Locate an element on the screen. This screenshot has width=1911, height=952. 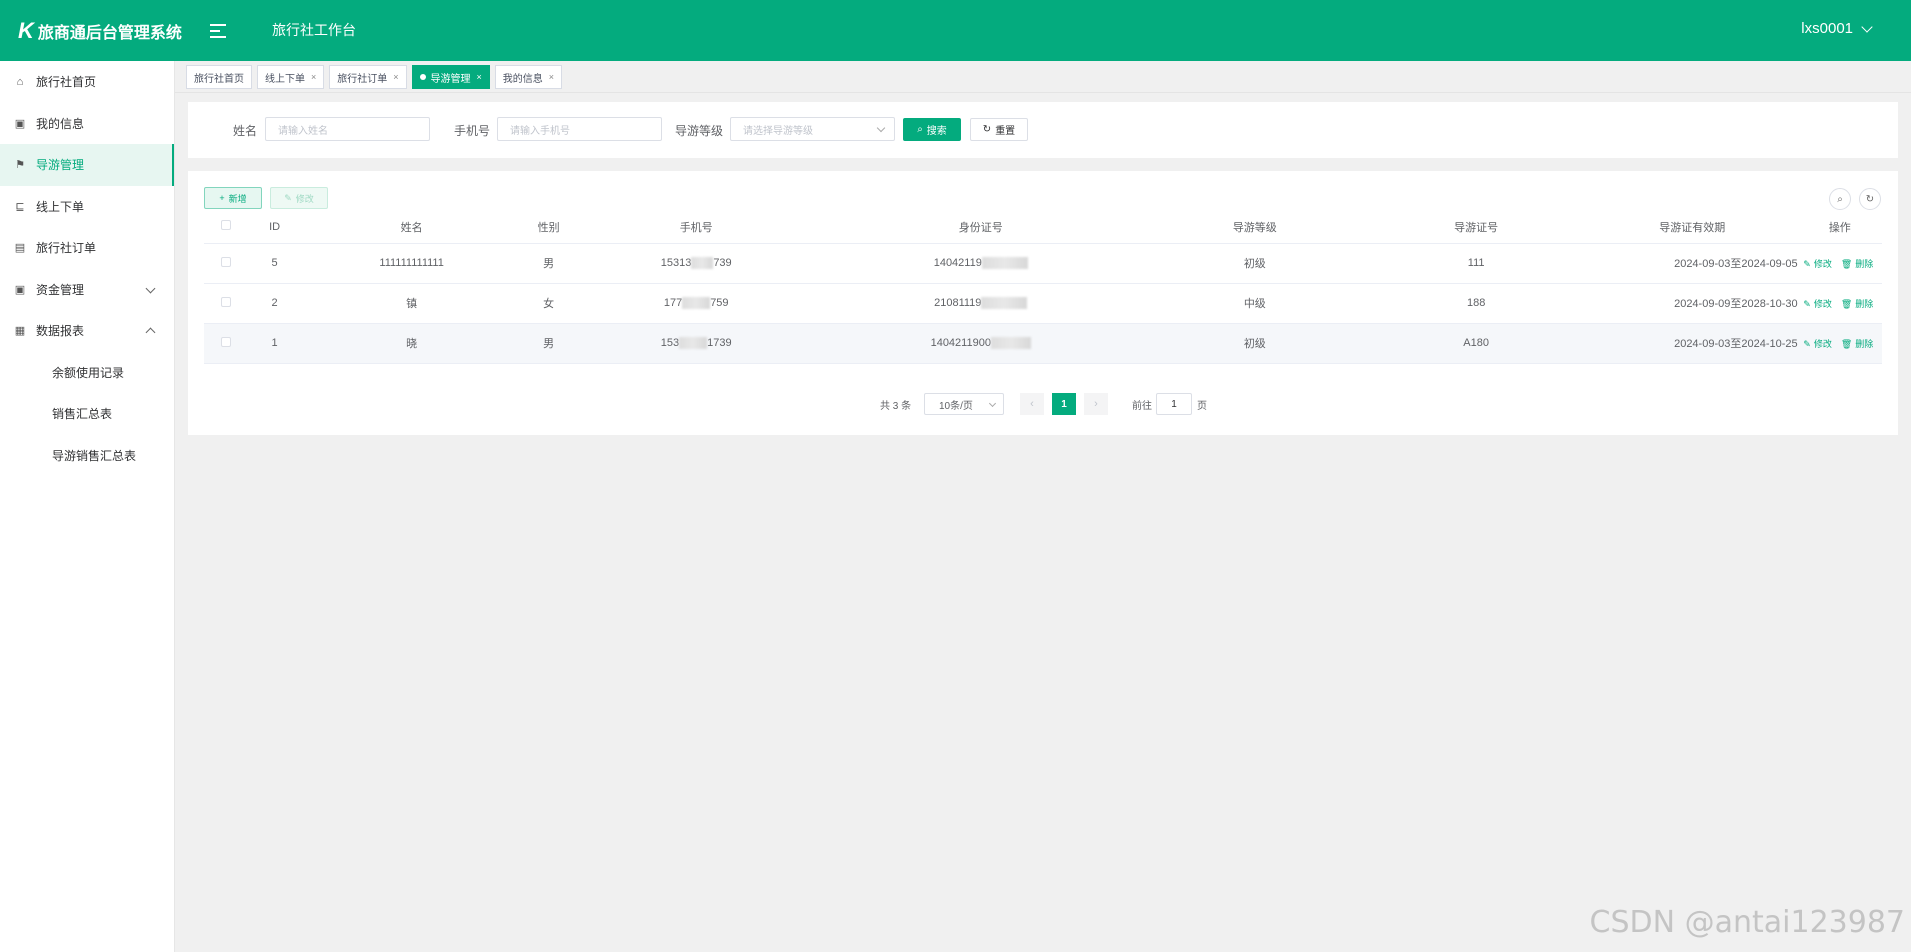
reset-button: ↻ 重置 is located at coordinates (999, 129).